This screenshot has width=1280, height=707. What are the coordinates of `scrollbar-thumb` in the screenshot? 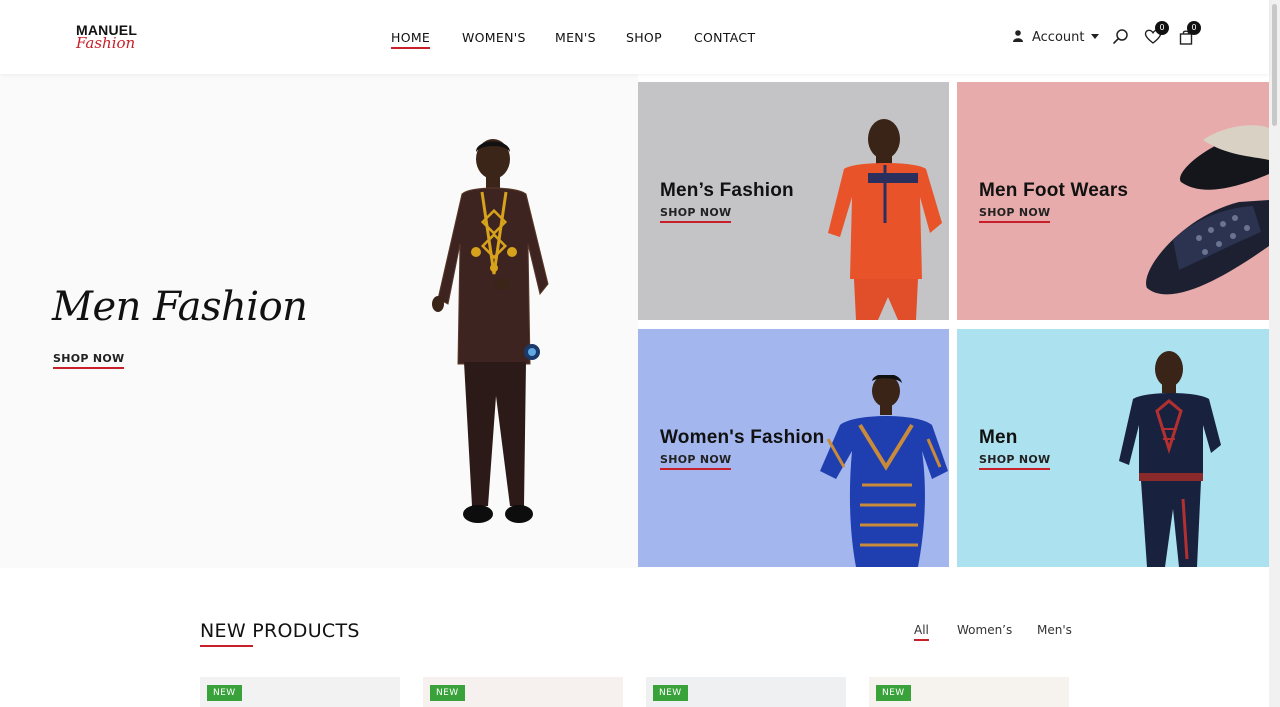 It's located at (1274, 65).